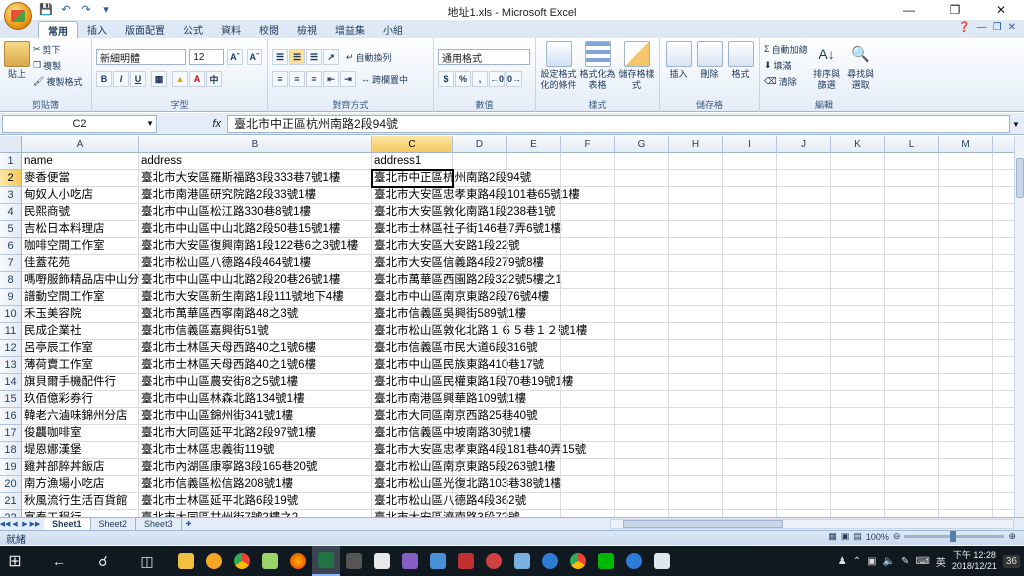 Image resolution: width=1024 pixels, height=576 pixels. What do you see at coordinates (11, 297) in the screenshot?
I see `row-header: 9` at bounding box center [11, 297].